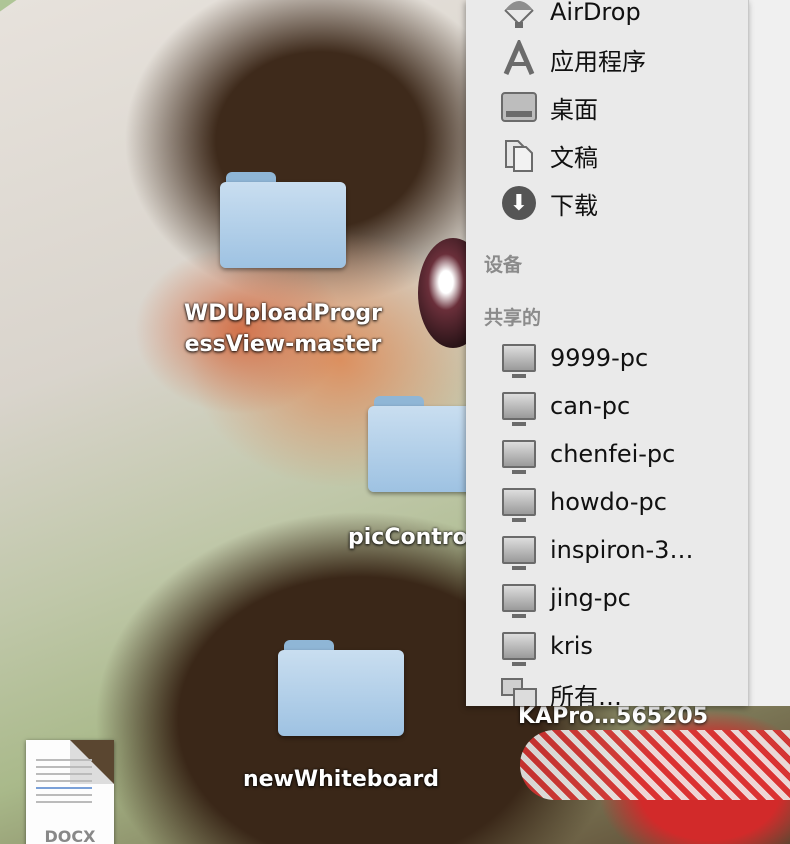 This screenshot has width=790, height=844. Describe the element at coordinates (519, 15) in the screenshot. I see `airdrop-icon` at that location.